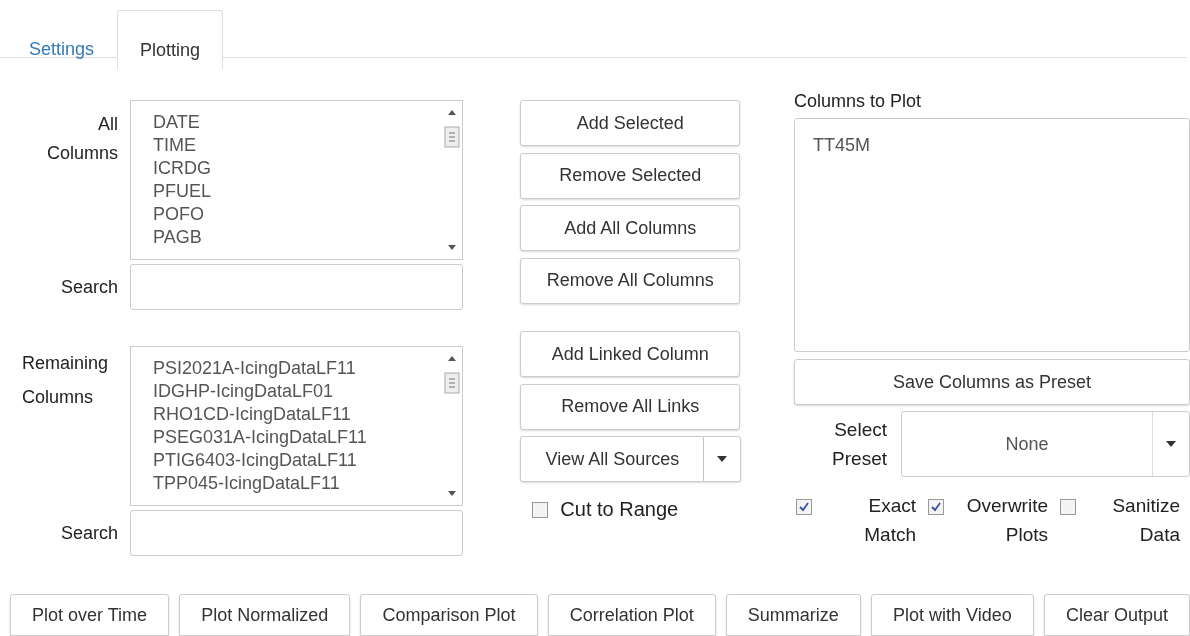 The width and height of the screenshot is (1190, 636). I want to click on checkbox-label: Exact Match, so click(889, 520).